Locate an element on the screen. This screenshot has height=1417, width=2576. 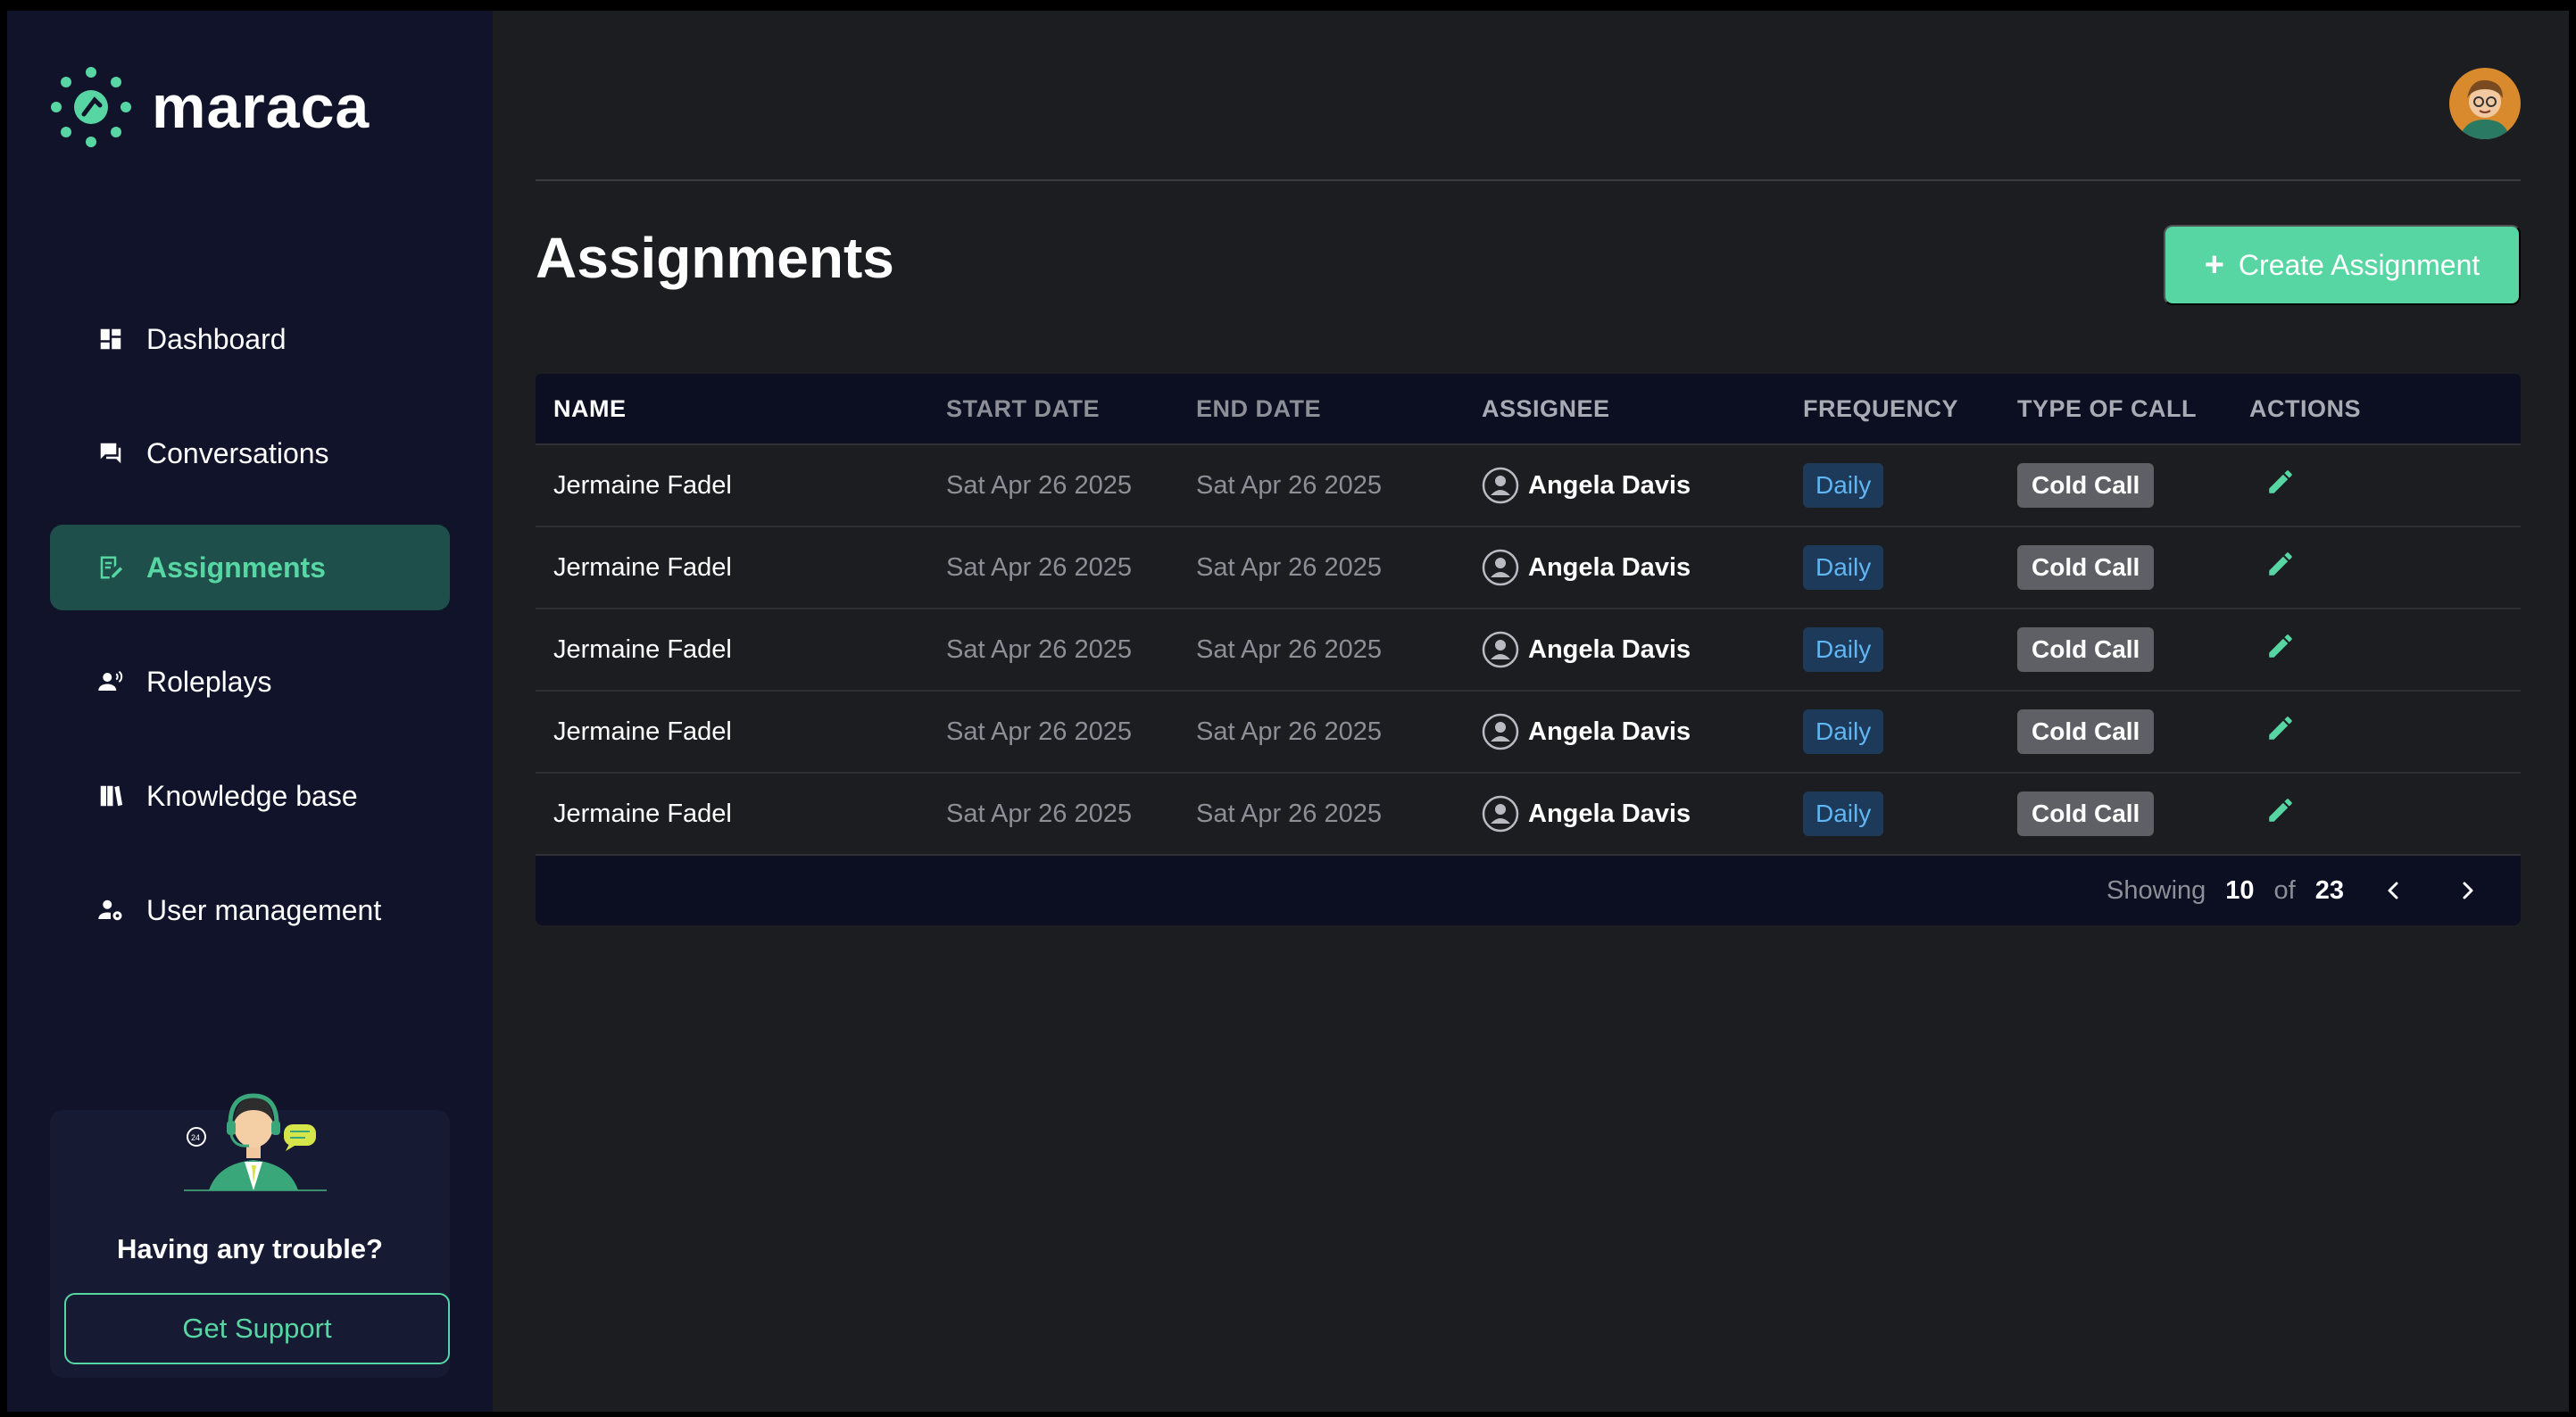
sidebar-item-knowledge-base: Knowledge base is located at coordinates (250, 796).